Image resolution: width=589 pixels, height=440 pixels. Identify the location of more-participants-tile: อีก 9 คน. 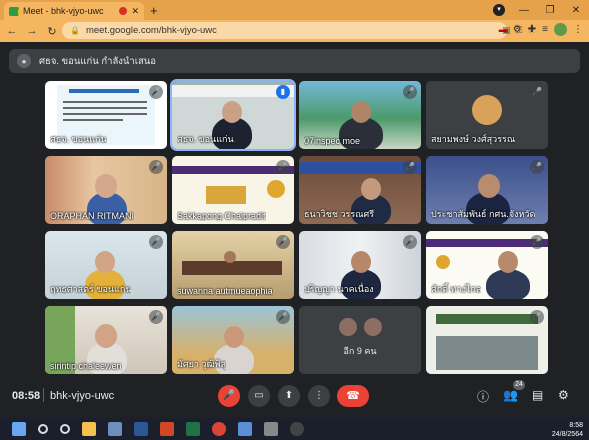
(360, 340).